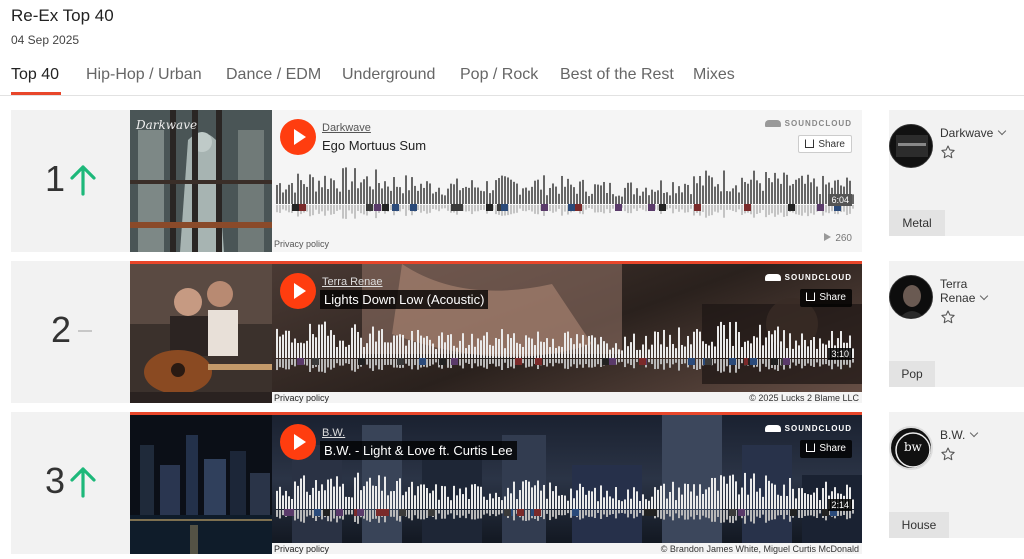 This screenshot has height=559, width=1024. Describe the element at coordinates (144, 75) in the screenshot. I see `tab-hip-hop-urban: Hip-Hop / Urban` at that location.